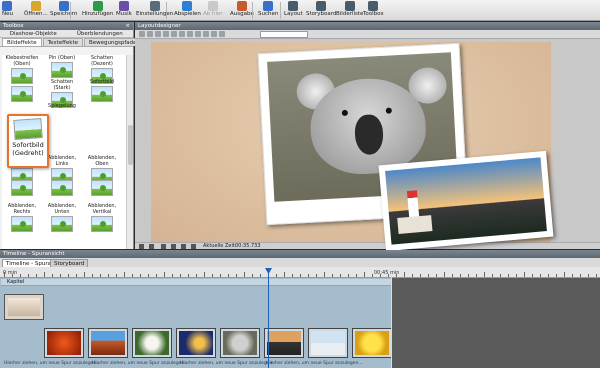 The image size is (600, 368). Describe the element at coordinates (196, 282) in the screenshot. I see `chapter-track: Kapitel` at that location.